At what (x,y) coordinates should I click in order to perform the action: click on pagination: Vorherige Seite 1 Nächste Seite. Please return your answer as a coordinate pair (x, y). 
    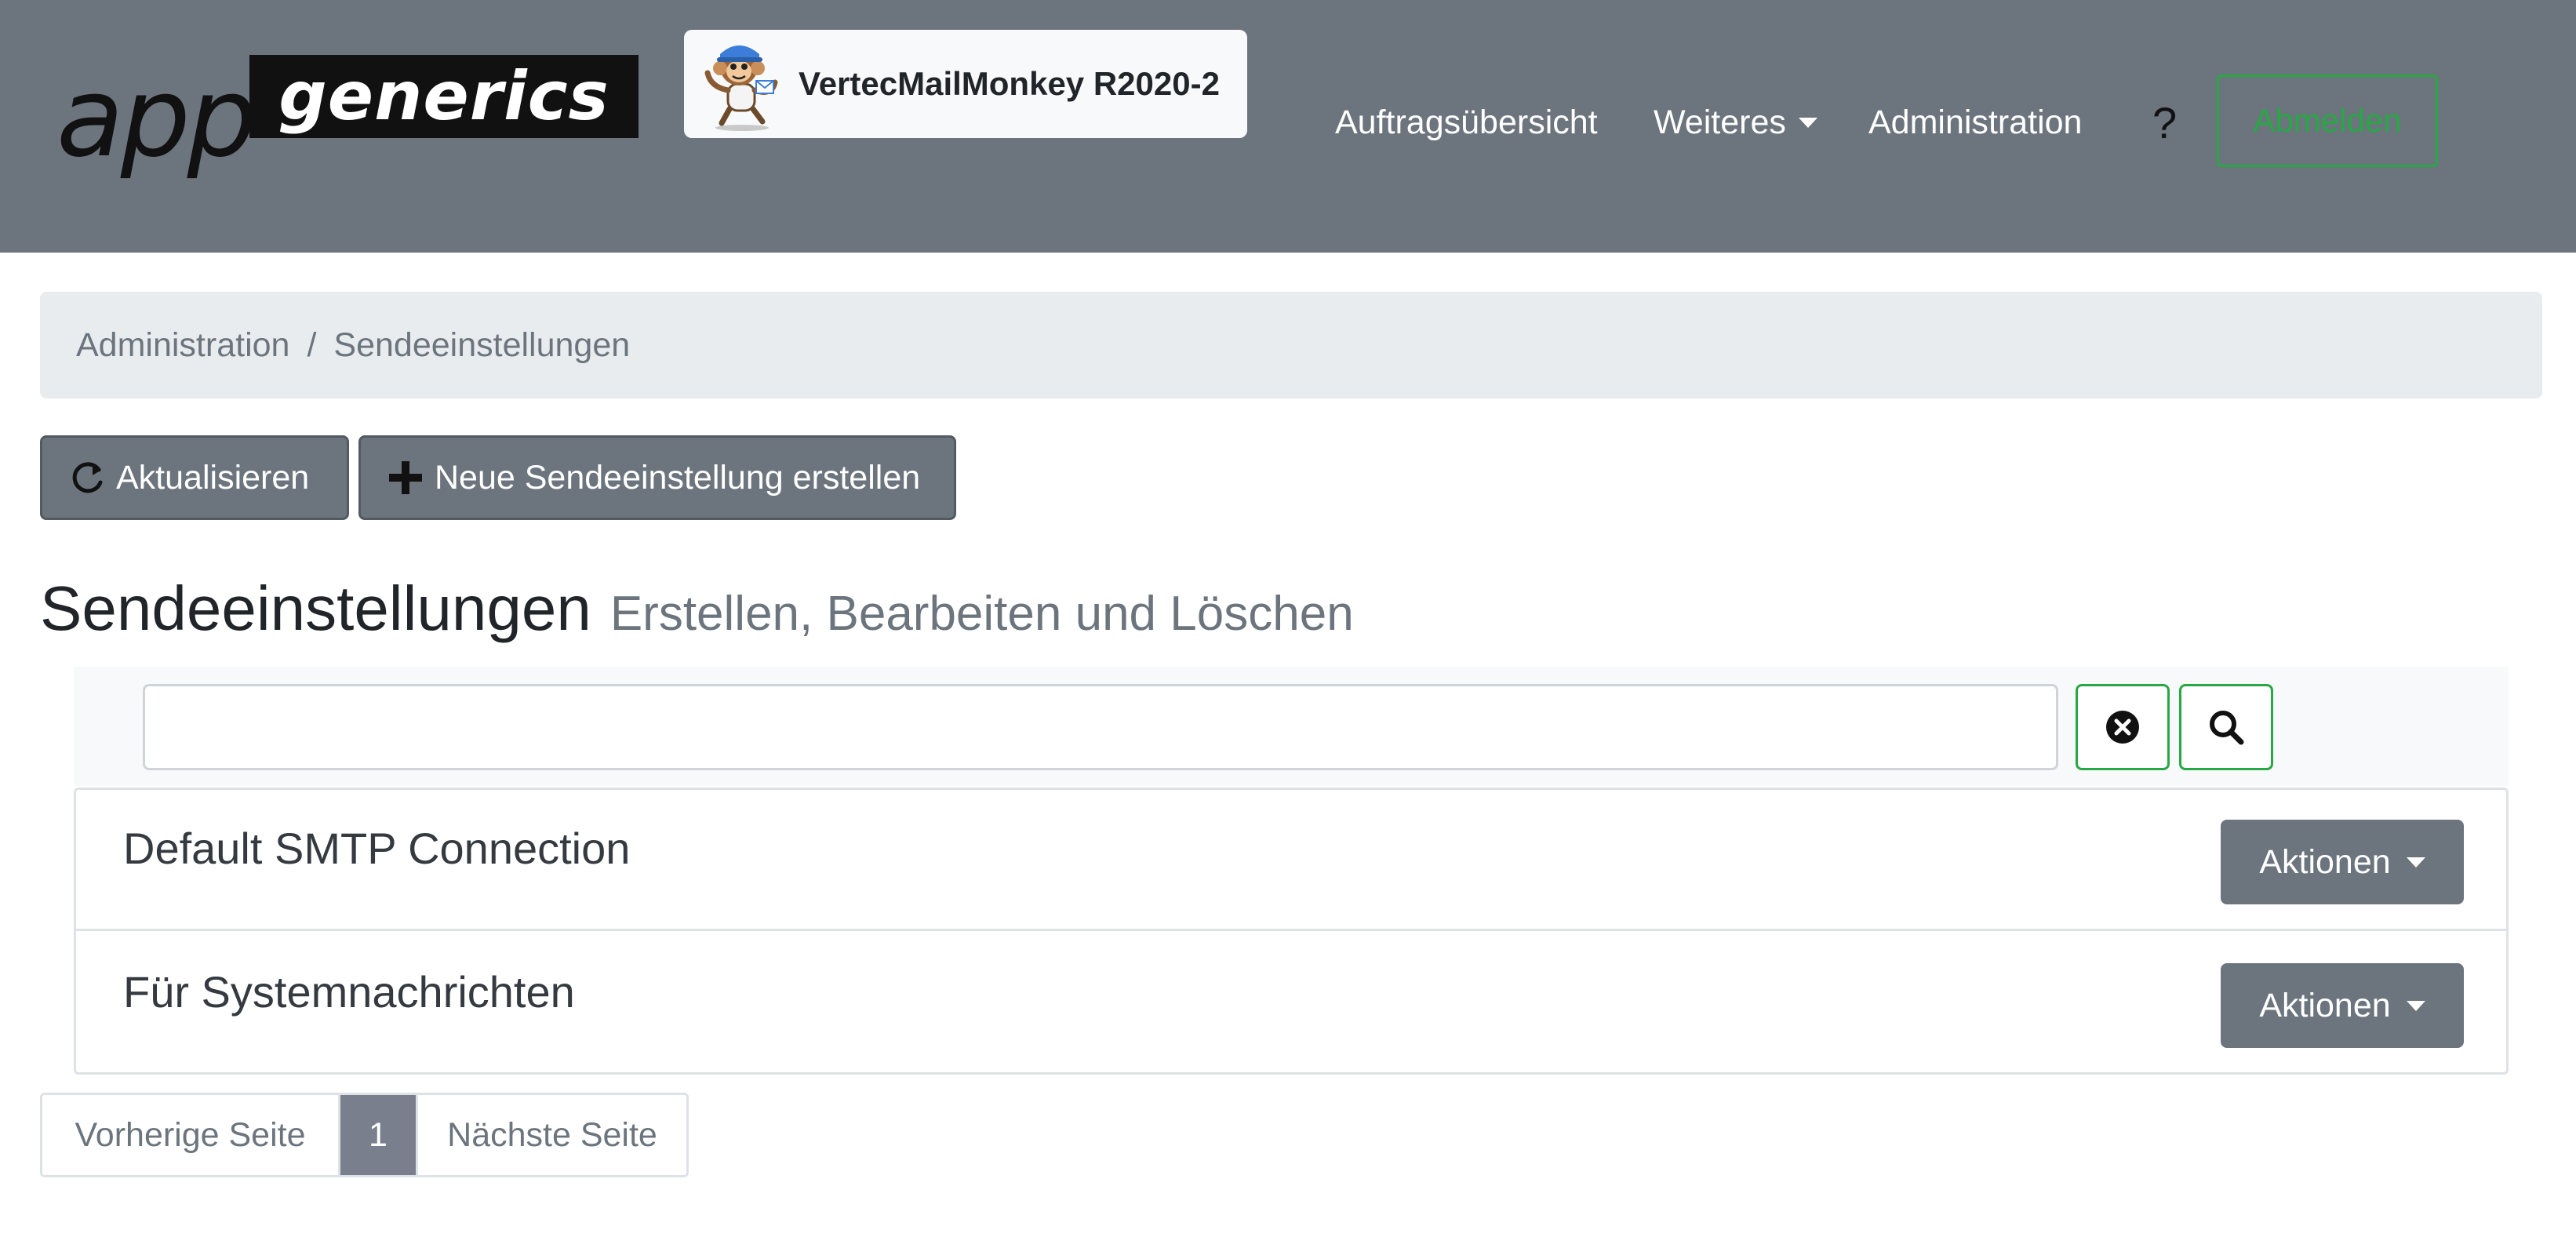
    Looking at the image, I should click on (364, 1135).